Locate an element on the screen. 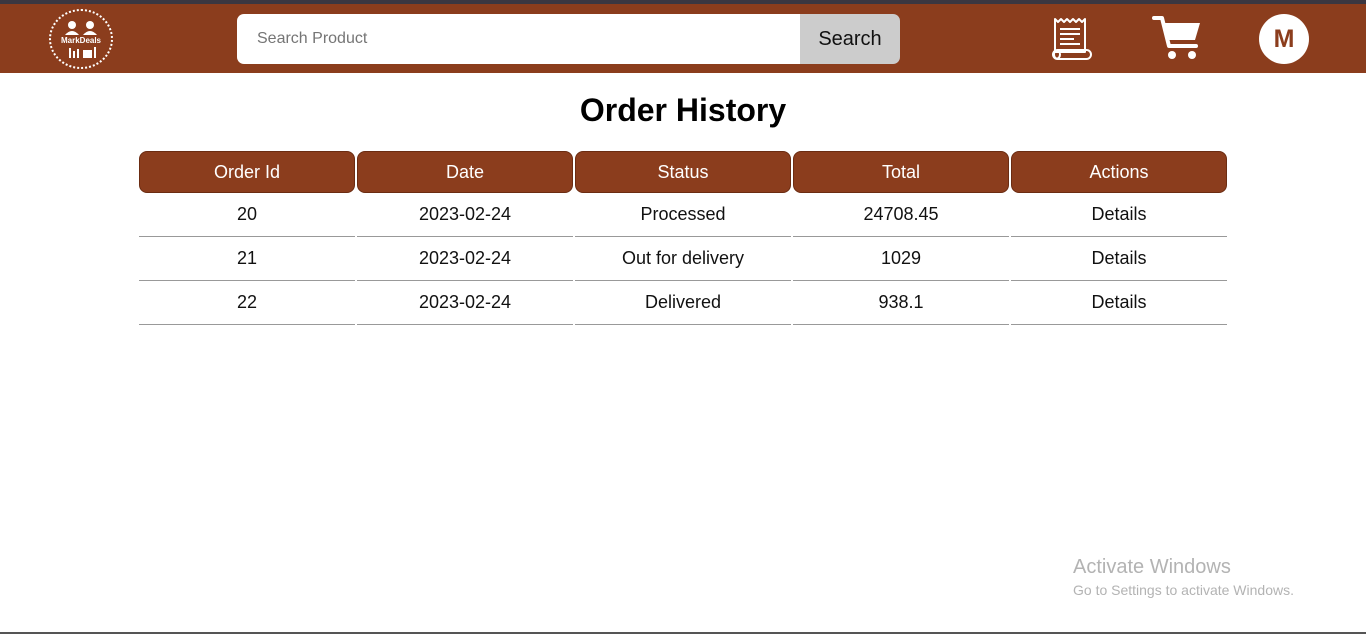 The image size is (1366, 634). order-status-cell: Out for delivery is located at coordinates (683, 259).